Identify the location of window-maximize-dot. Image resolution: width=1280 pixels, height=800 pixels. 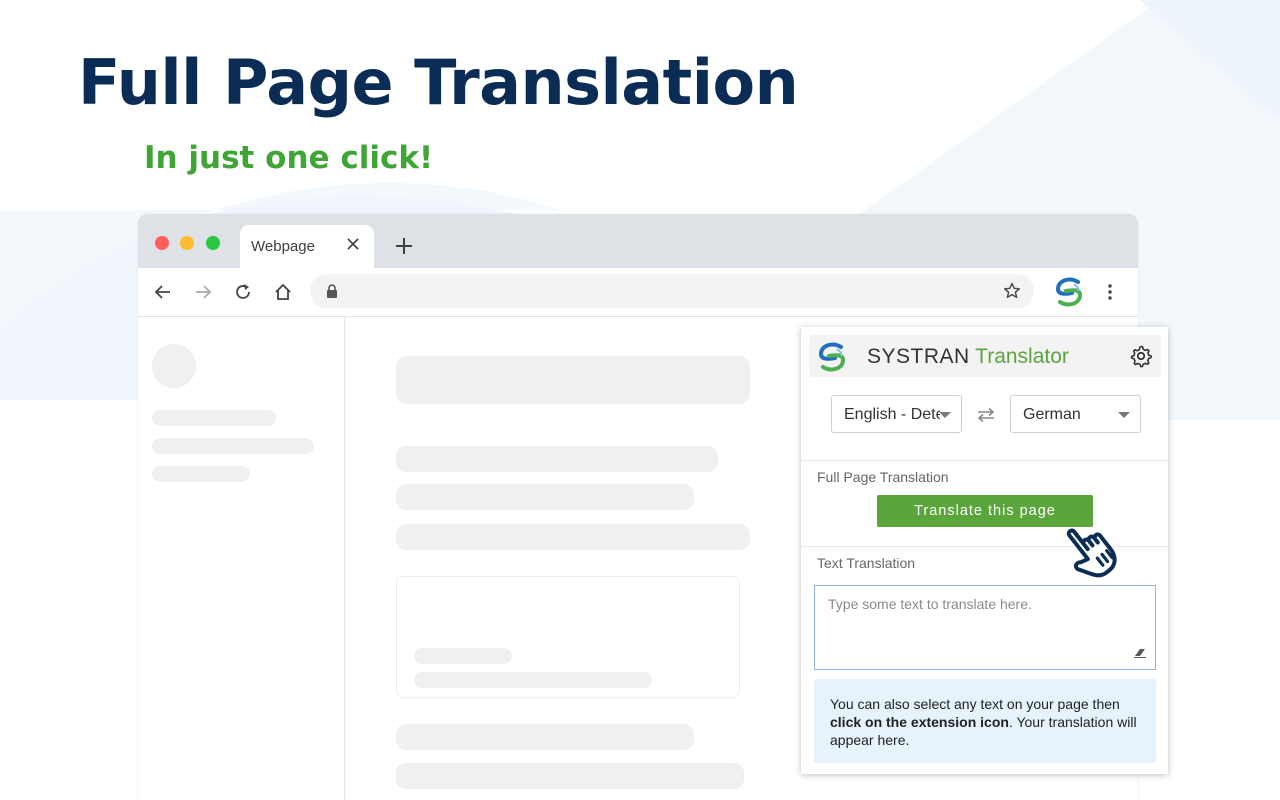
(213, 243).